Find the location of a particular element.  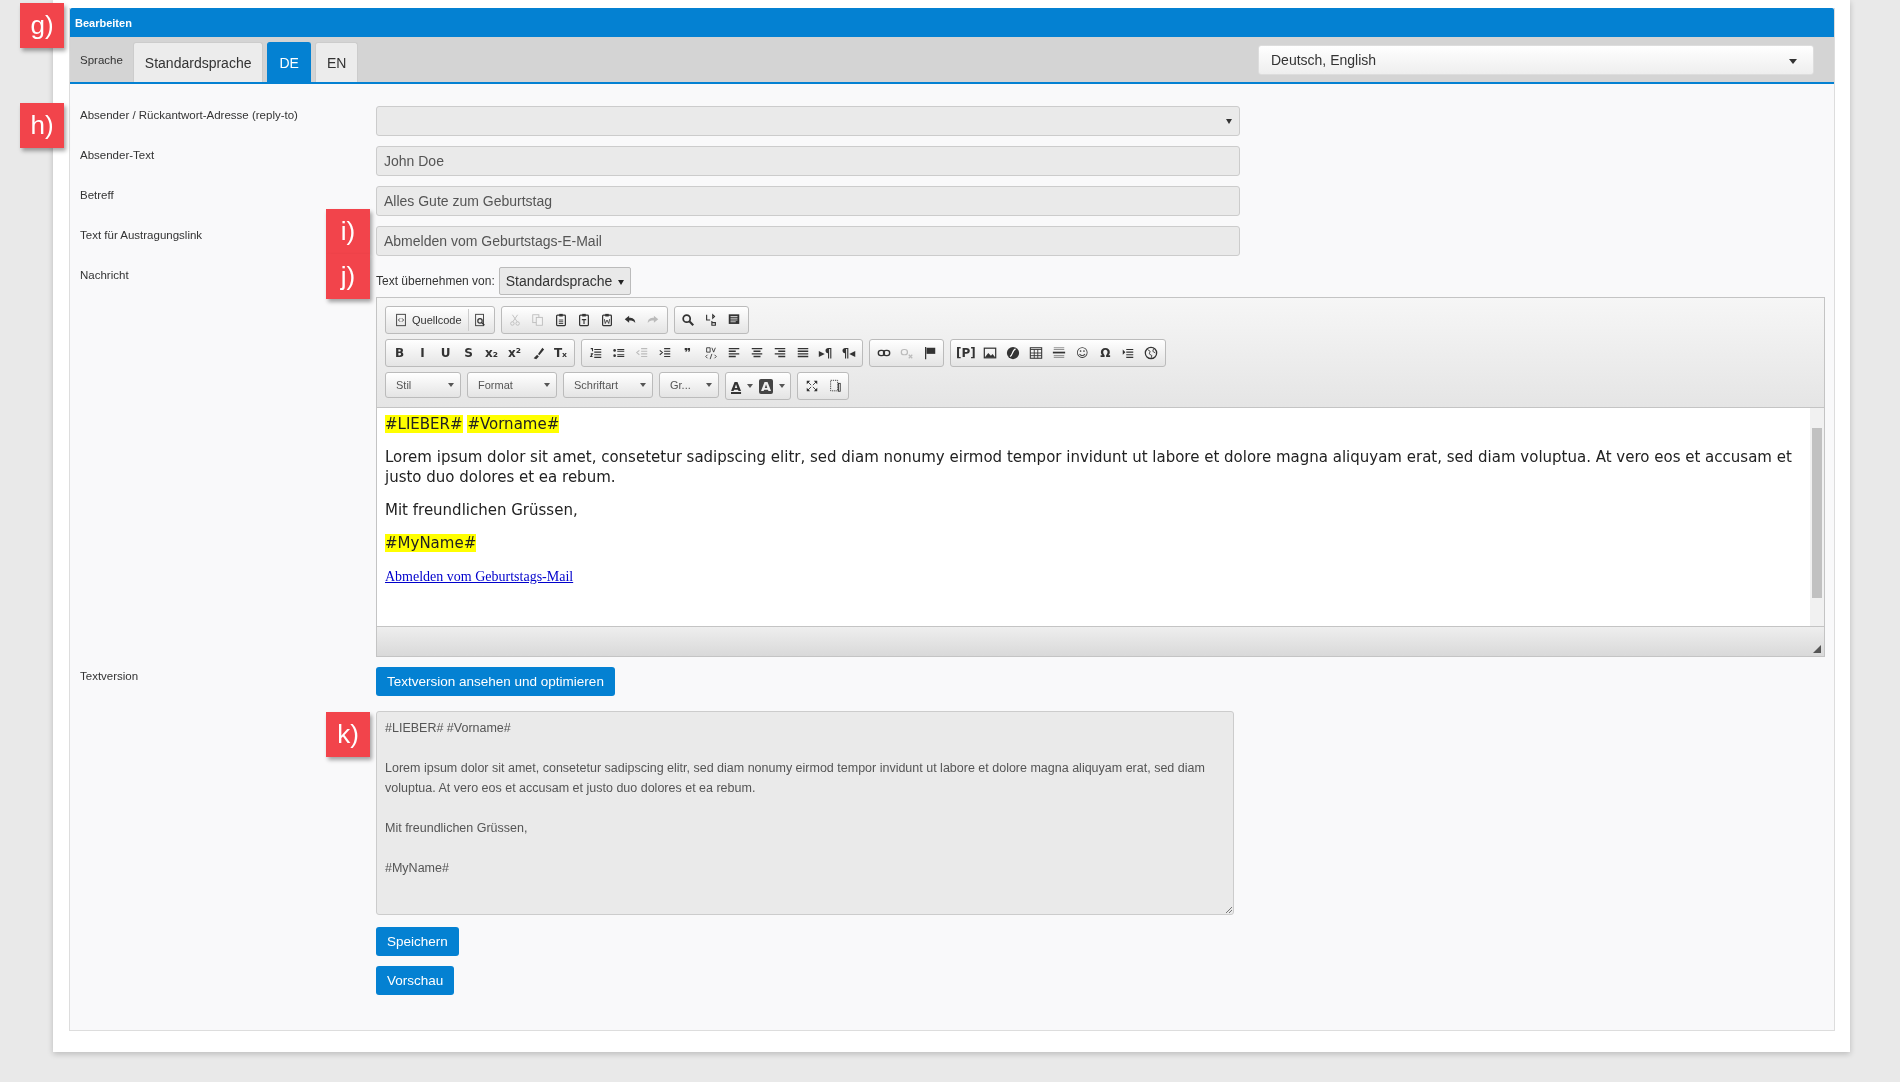

flash-icon is located at coordinates (1013, 353).